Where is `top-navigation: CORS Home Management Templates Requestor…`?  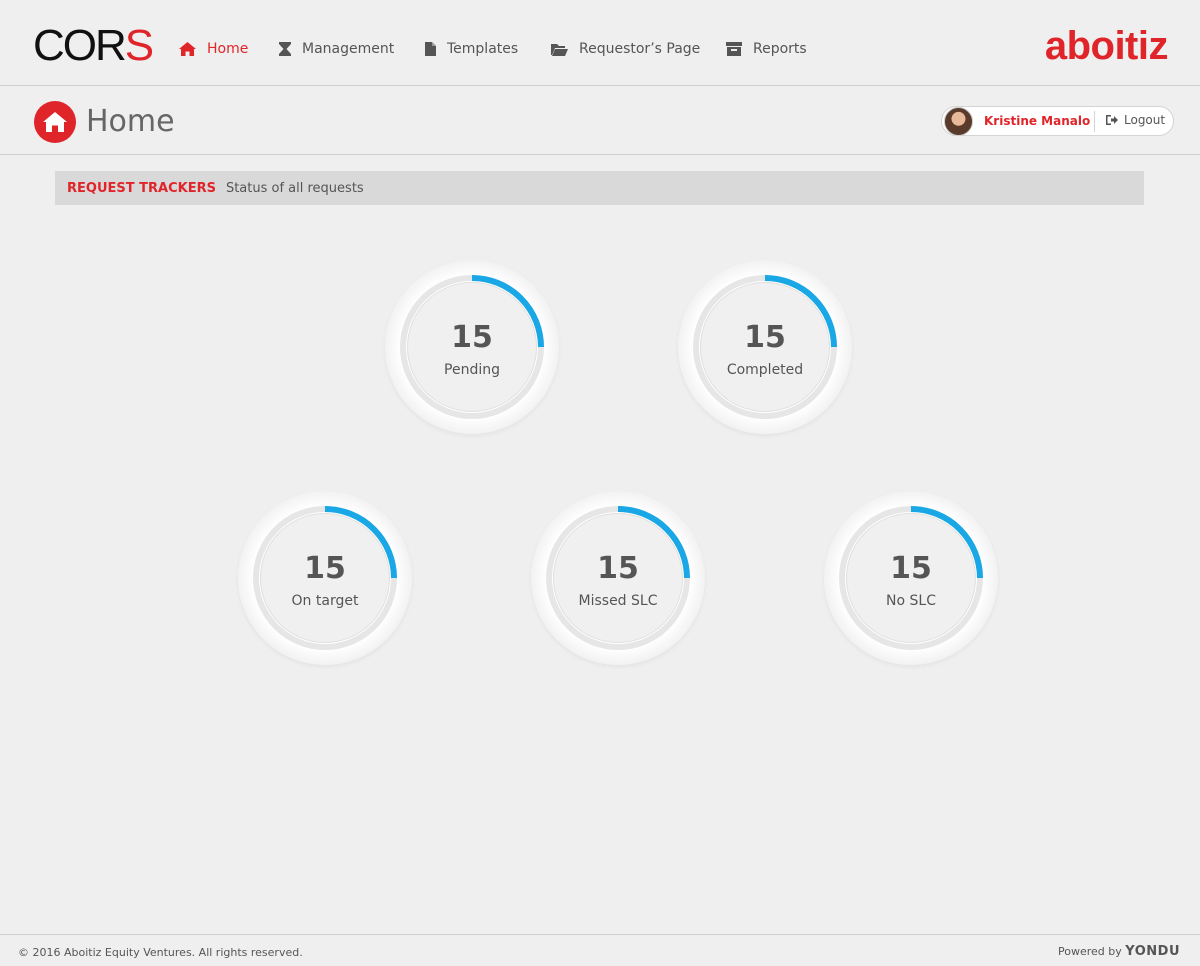
top-navigation: CORS Home Management Templates Requestor… is located at coordinates (600, 43).